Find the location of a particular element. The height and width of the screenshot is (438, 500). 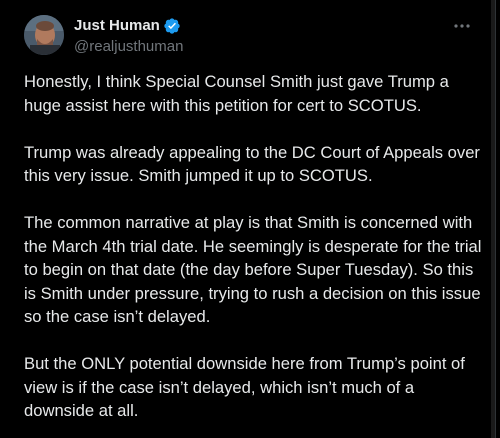

avatar-image is located at coordinates (44, 35).